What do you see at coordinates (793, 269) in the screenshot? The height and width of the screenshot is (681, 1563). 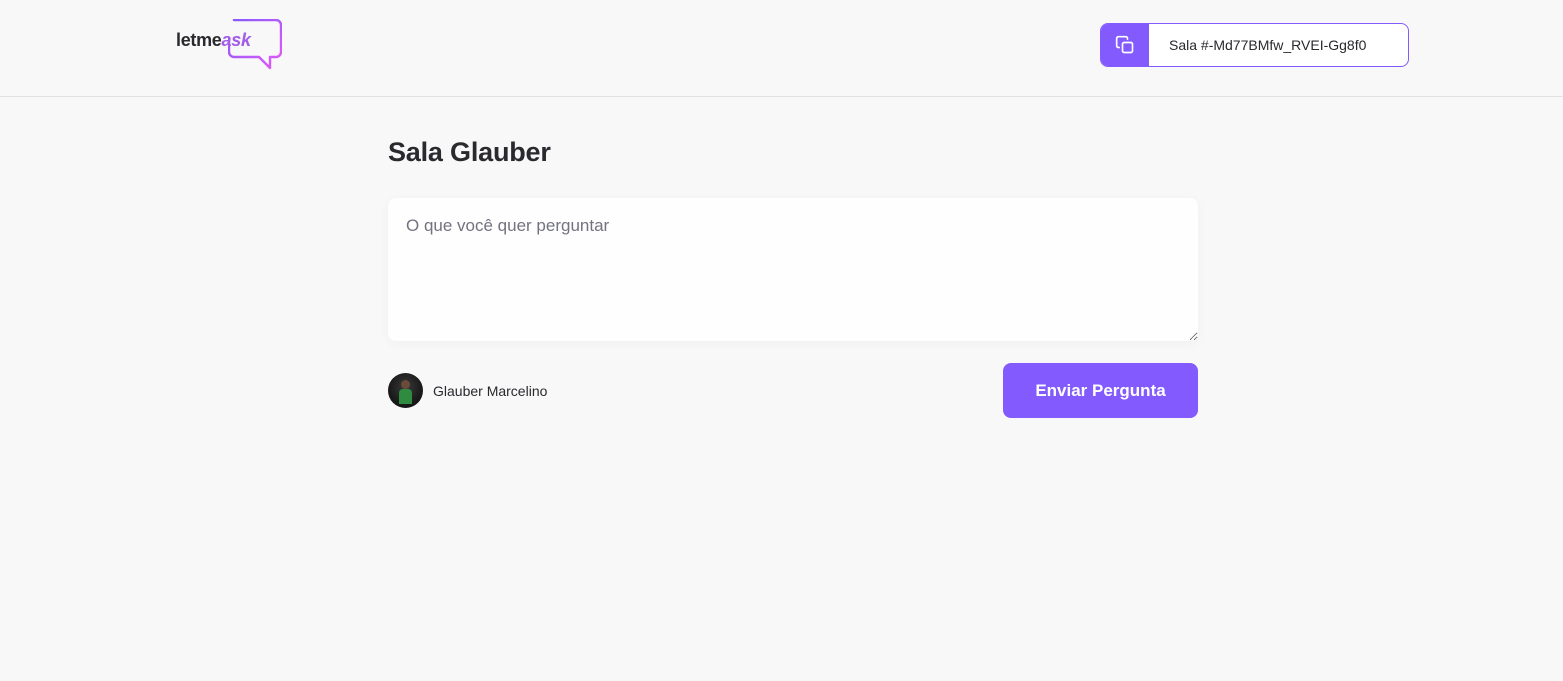 I see `question-input` at bounding box center [793, 269].